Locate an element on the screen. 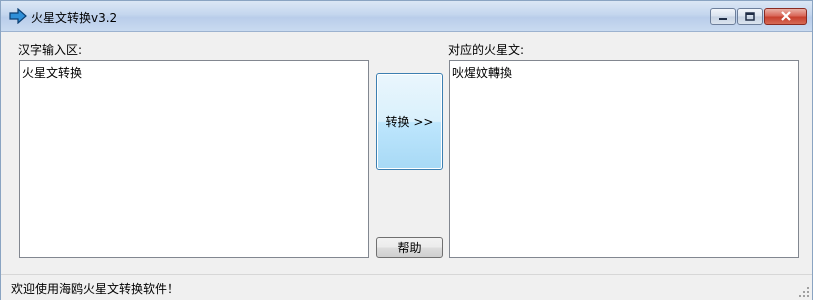 The width and height of the screenshot is (813, 301). close-icon is located at coordinates (786, 17).